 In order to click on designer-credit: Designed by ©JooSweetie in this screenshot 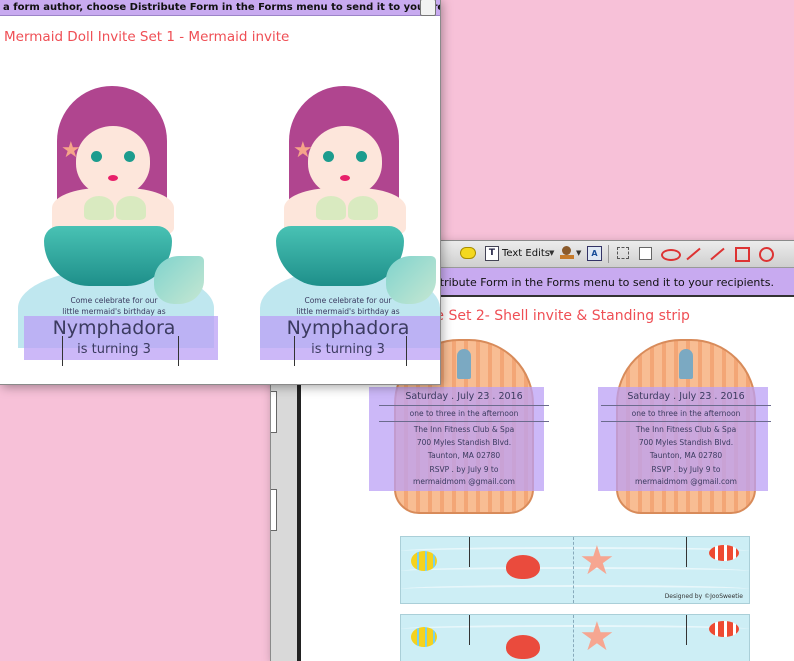, I will do `click(703, 596)`.